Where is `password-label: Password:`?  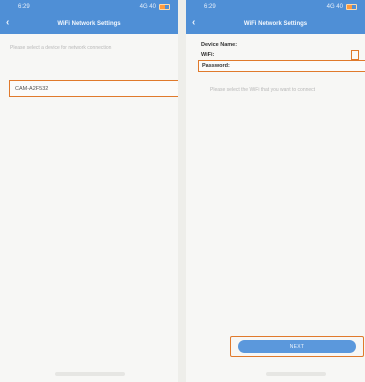 password-label: Password: is located at coordinates (216, 66).